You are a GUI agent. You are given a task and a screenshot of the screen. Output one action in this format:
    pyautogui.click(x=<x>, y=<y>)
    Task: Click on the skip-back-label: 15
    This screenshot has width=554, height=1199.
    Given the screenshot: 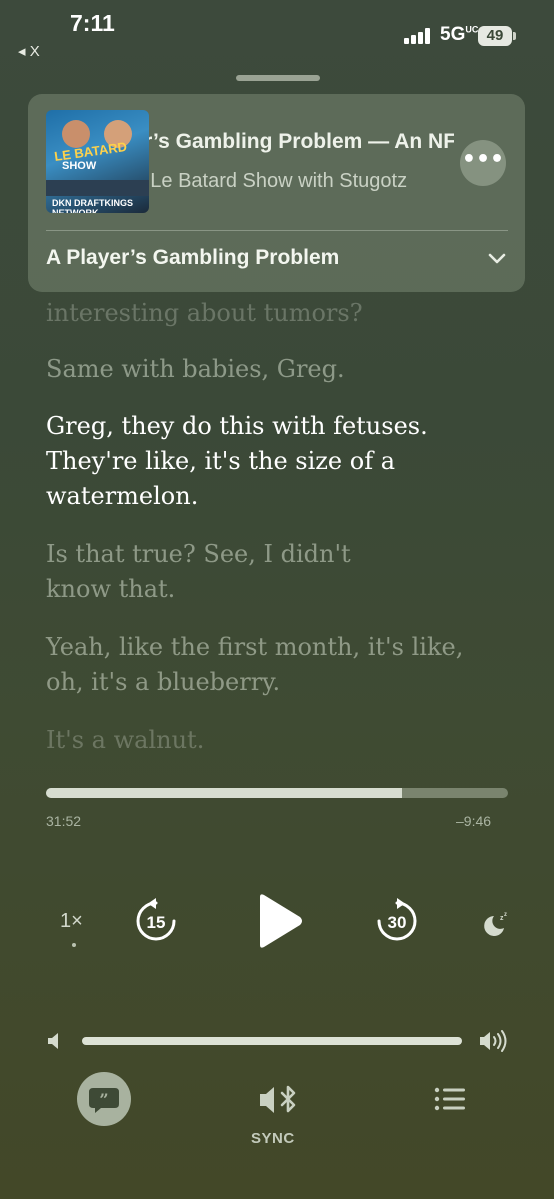 What is the action you would take?
    pyautogui.click(x=156, y=922)
    